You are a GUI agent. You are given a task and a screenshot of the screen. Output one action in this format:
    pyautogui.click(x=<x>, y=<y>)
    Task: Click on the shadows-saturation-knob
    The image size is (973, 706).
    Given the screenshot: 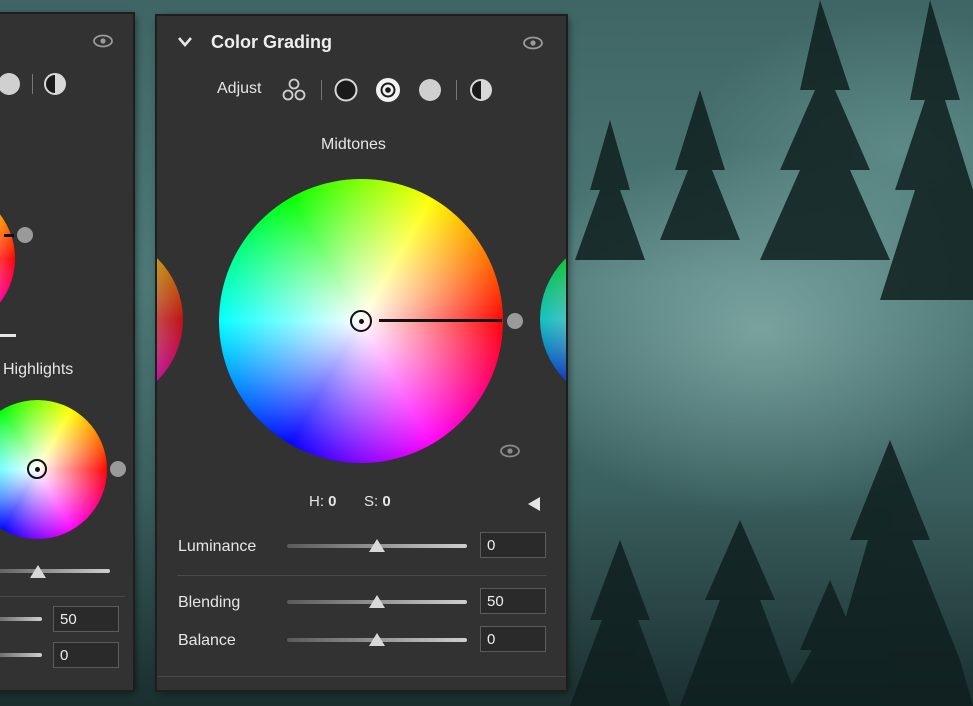 What is the action you would take?
    pyautogui.click(x=25, y=235)
    